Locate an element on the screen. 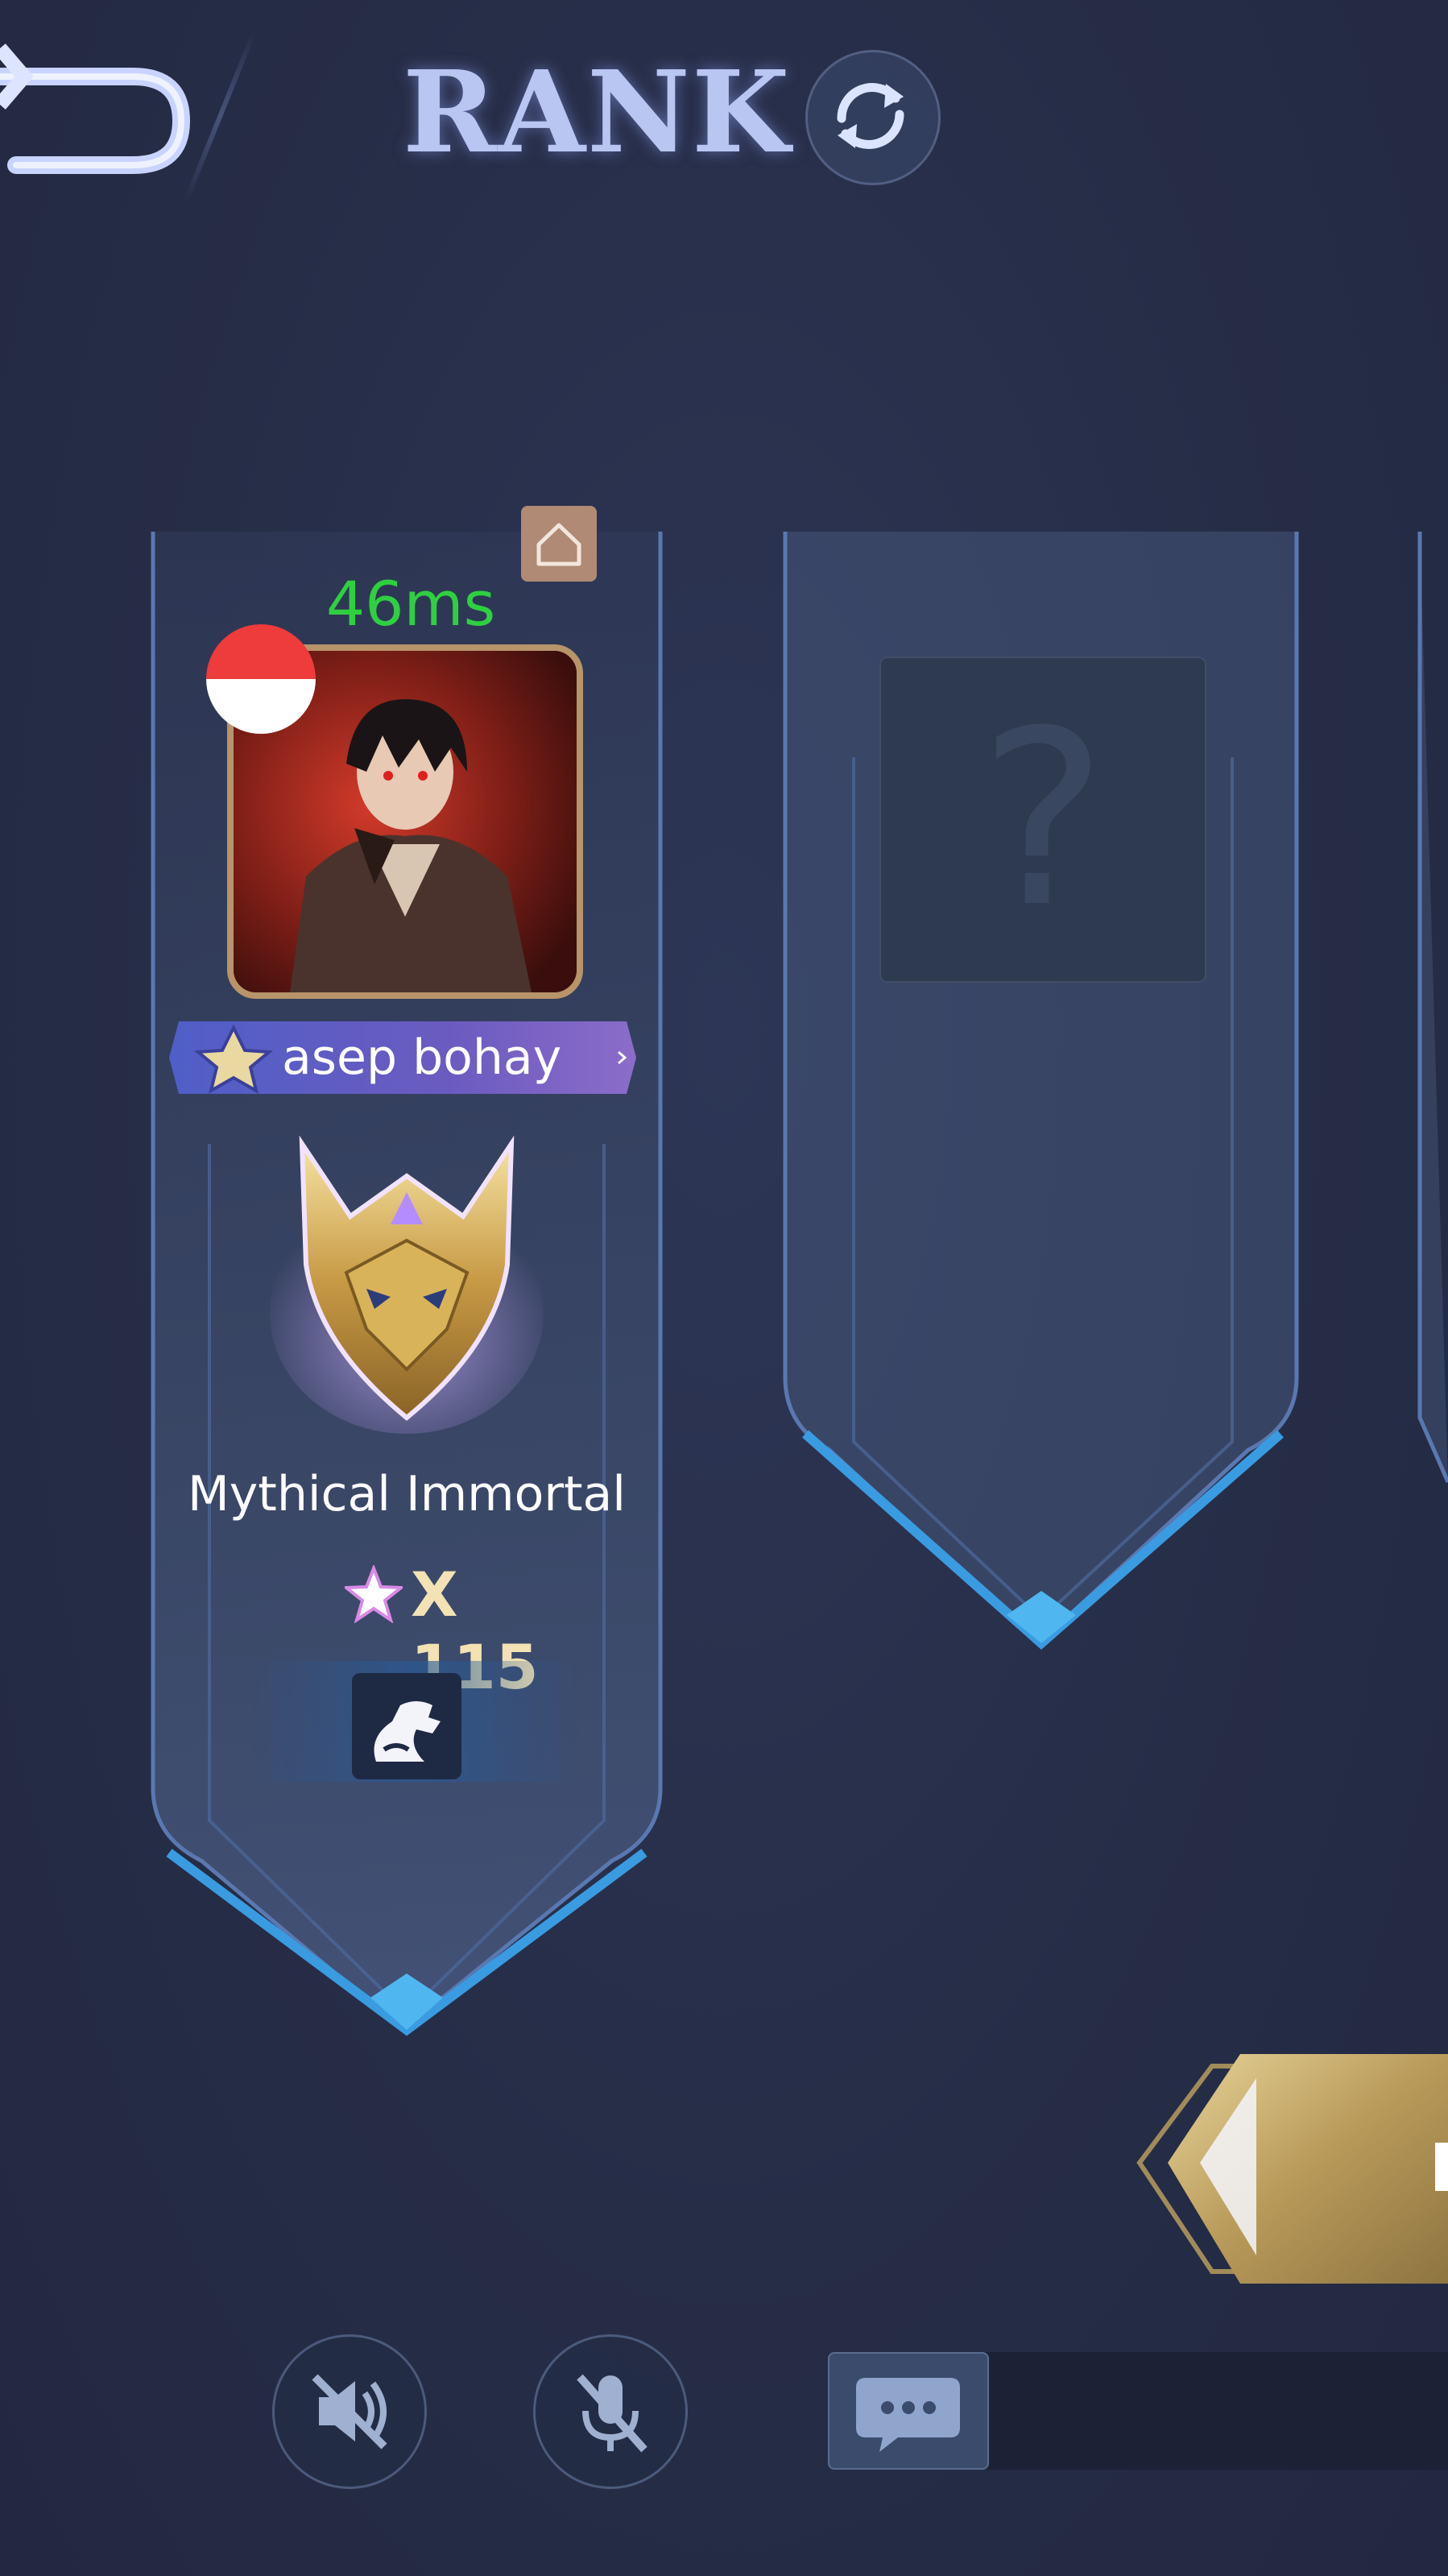 Image resolution: width=1448 pixels, height=2576 pixels. refresh-icon is located at coordinates (870, 116).